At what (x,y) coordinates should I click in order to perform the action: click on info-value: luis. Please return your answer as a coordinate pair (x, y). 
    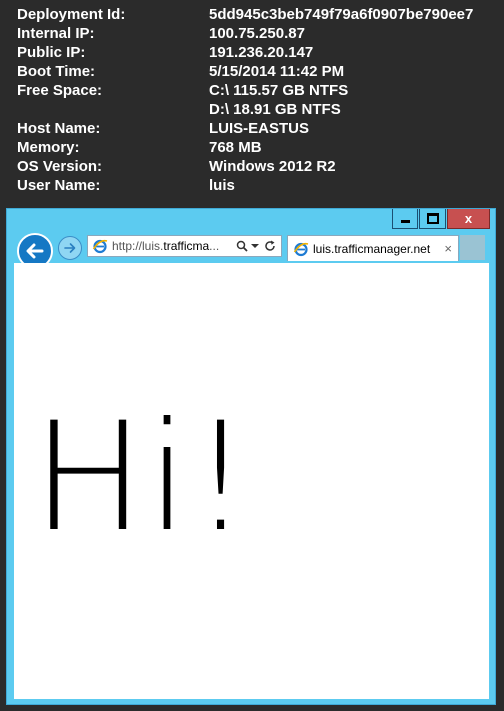
    Looking at the image, I should click on (222, 185).